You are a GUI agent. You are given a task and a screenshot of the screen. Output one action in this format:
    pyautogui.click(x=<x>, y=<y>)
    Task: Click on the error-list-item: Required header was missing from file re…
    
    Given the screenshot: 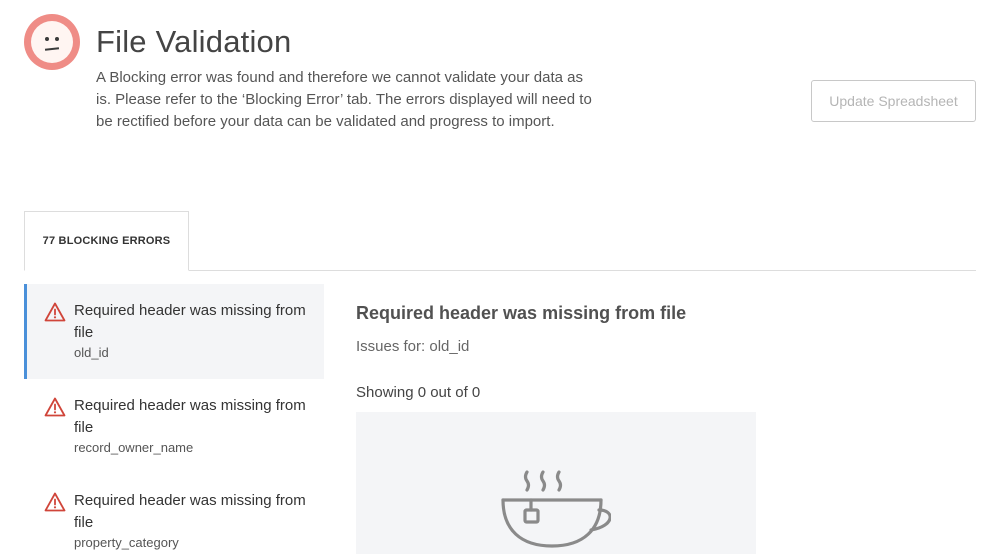 What is the action you would take?
    pyautogui.click(x=174, y=426)
    